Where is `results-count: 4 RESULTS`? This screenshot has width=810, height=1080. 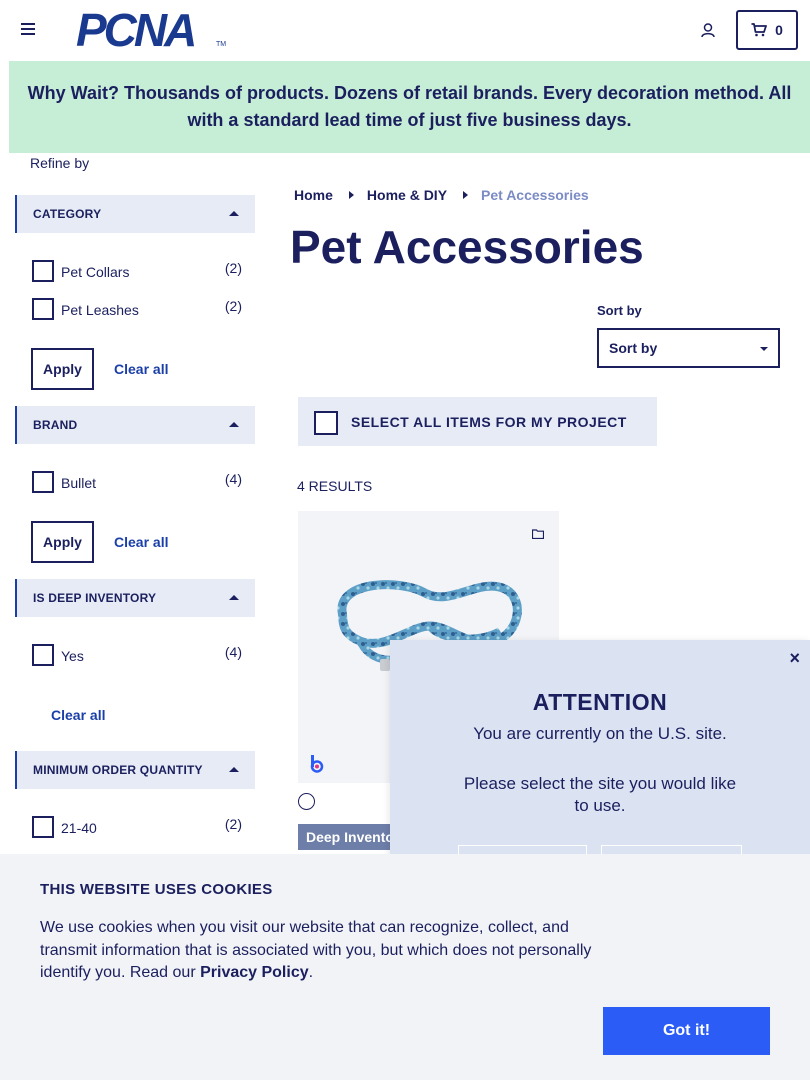
results-count: 4 RESULTS is located at coordinates (335, 486).